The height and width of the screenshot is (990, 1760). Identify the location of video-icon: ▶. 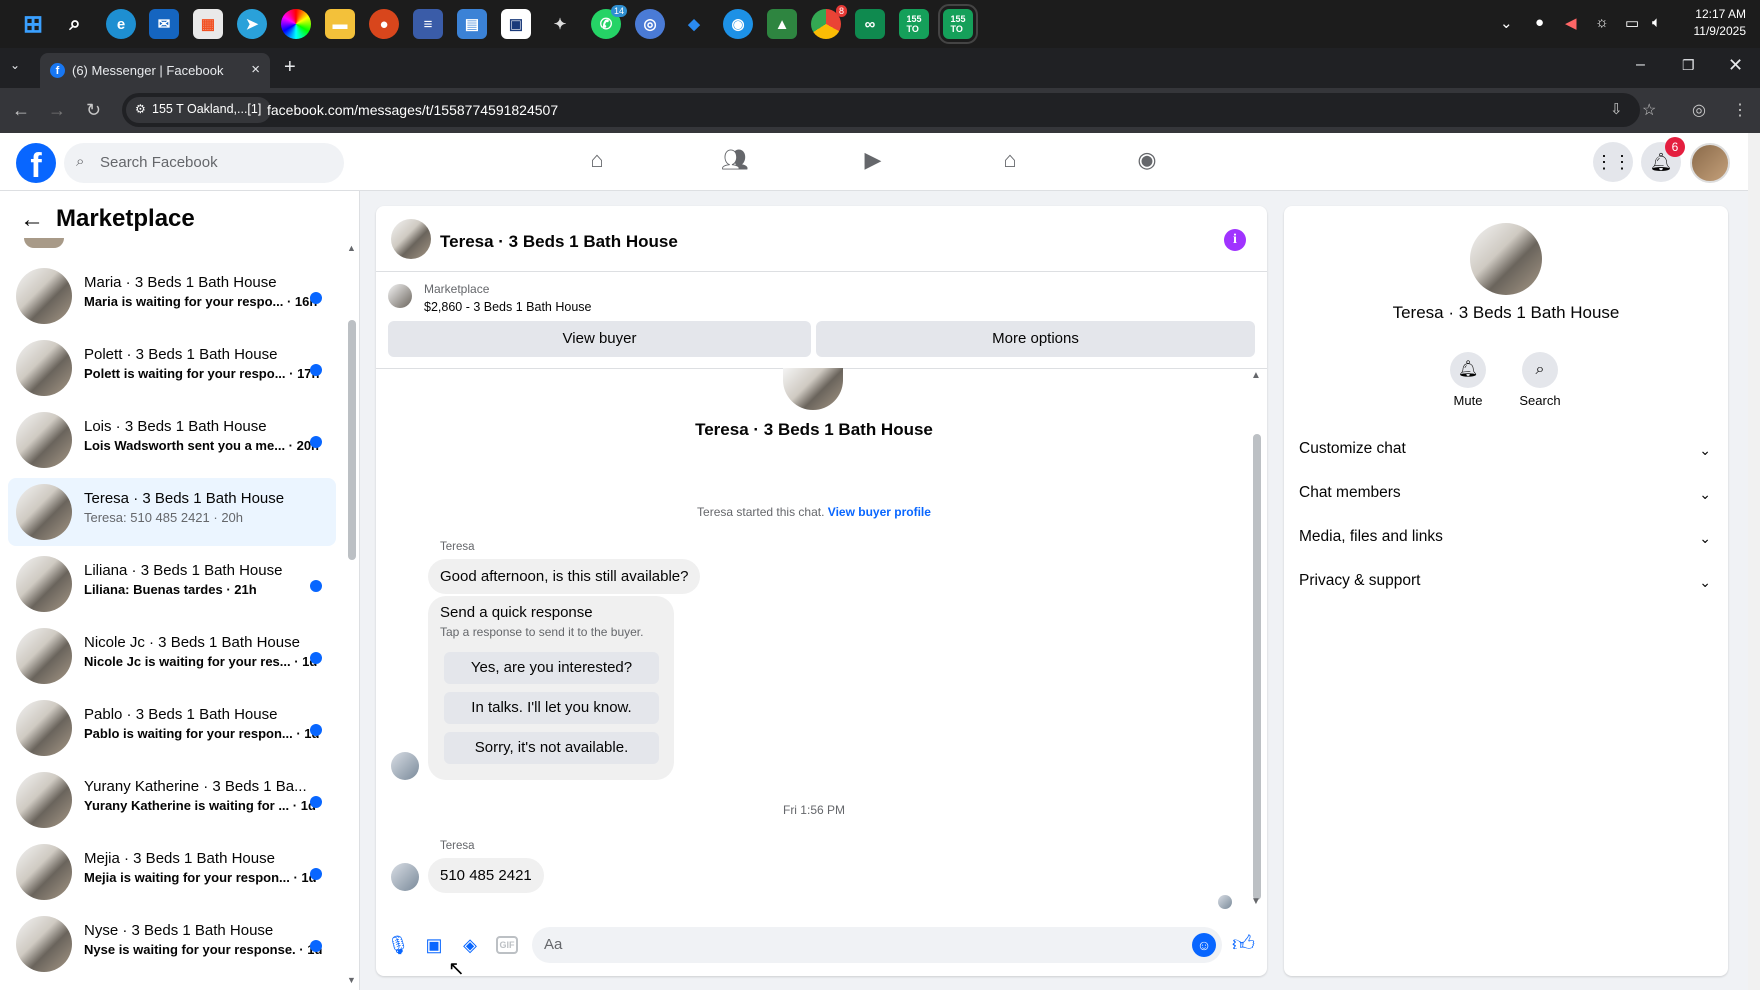
(873, 163).